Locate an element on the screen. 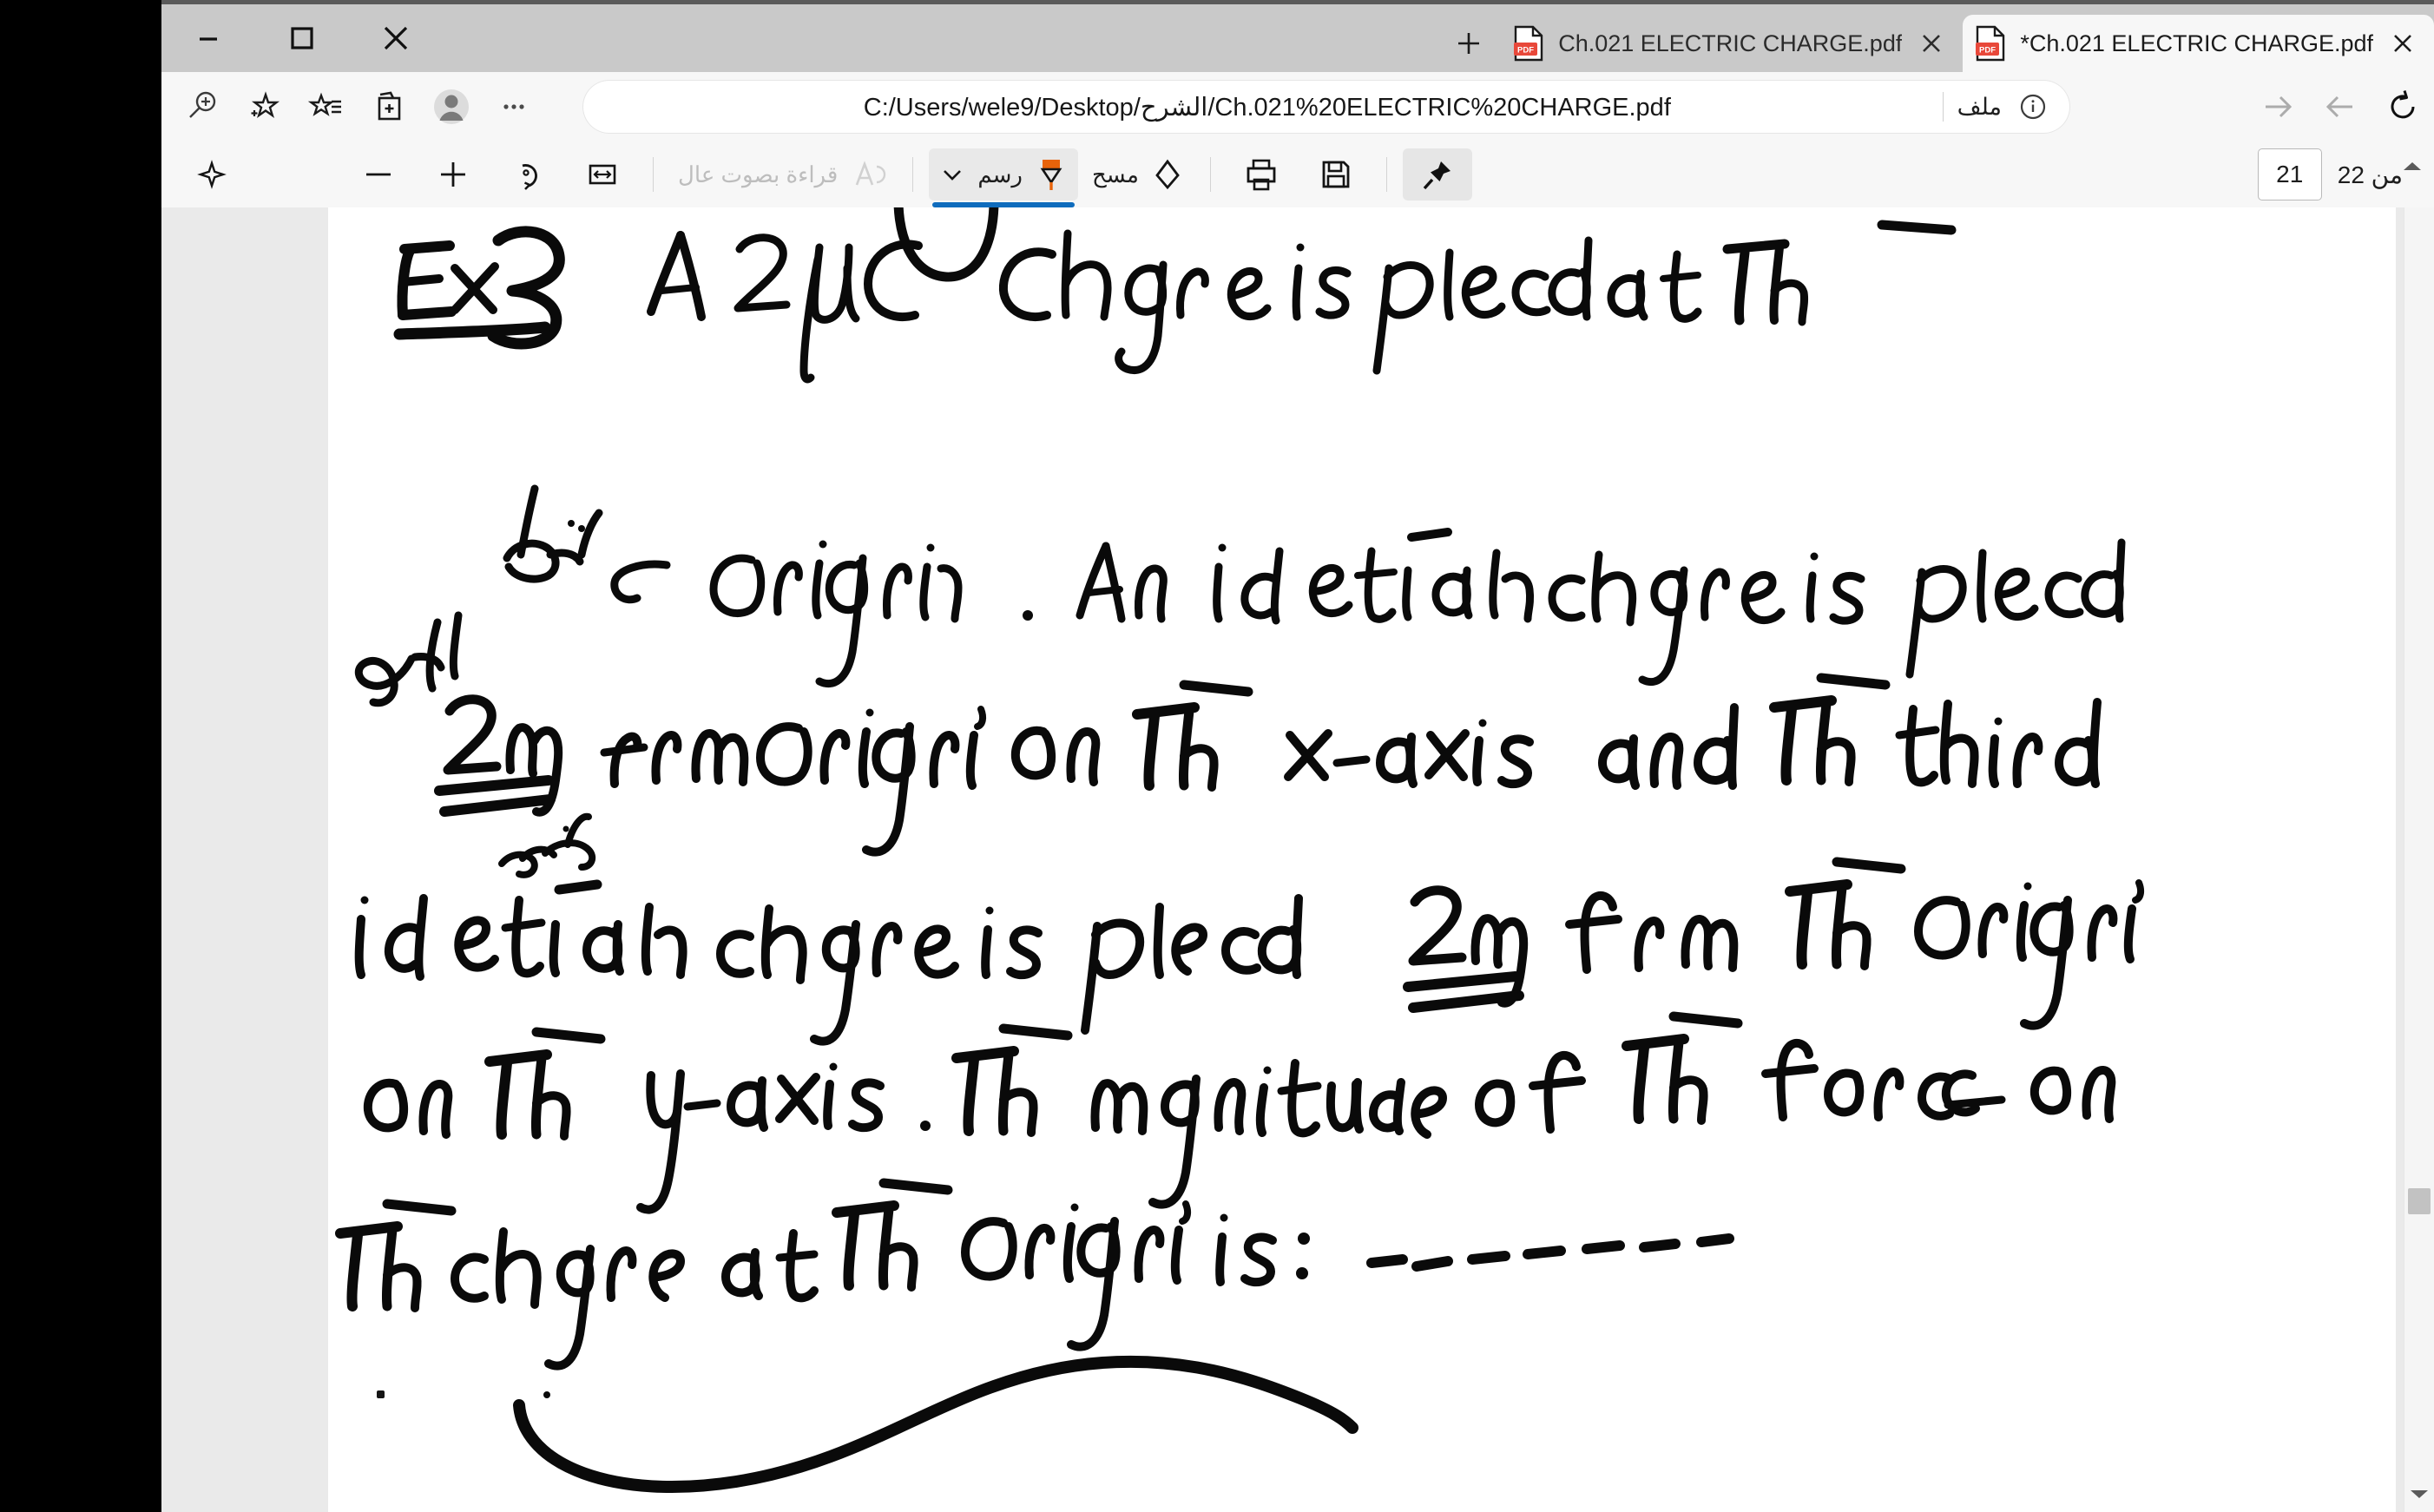 The image size is (2434, 1512). rotate-button is located at coordinates (527, 174).